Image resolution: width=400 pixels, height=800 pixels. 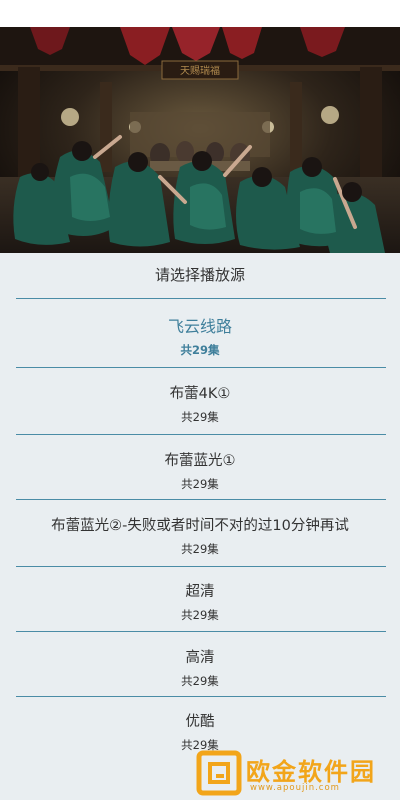 What do you see at coordinates (200, 404) in the screenshot?
I see `source-item-bulei-4k: 布蕾4K① 共29集` at bounding box center [200, 404].